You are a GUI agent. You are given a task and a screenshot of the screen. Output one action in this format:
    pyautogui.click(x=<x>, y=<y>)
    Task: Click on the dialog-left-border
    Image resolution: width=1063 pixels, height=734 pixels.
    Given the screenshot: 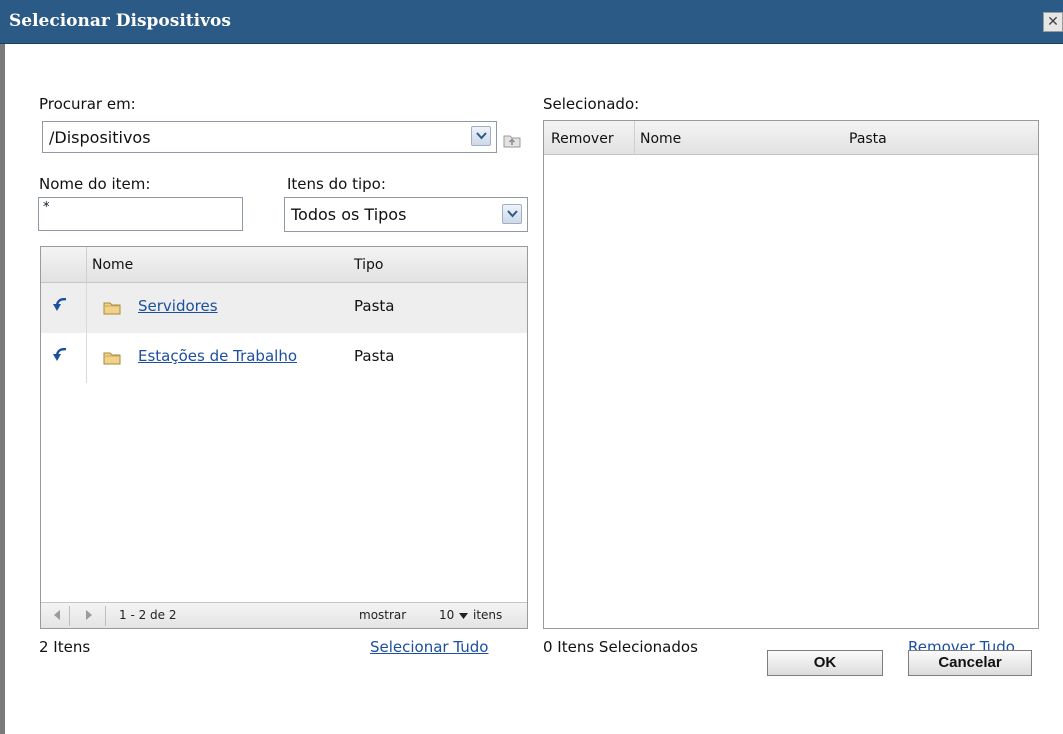 What is the action you would take?
    pyautogui.click(x=3, y=389)
    